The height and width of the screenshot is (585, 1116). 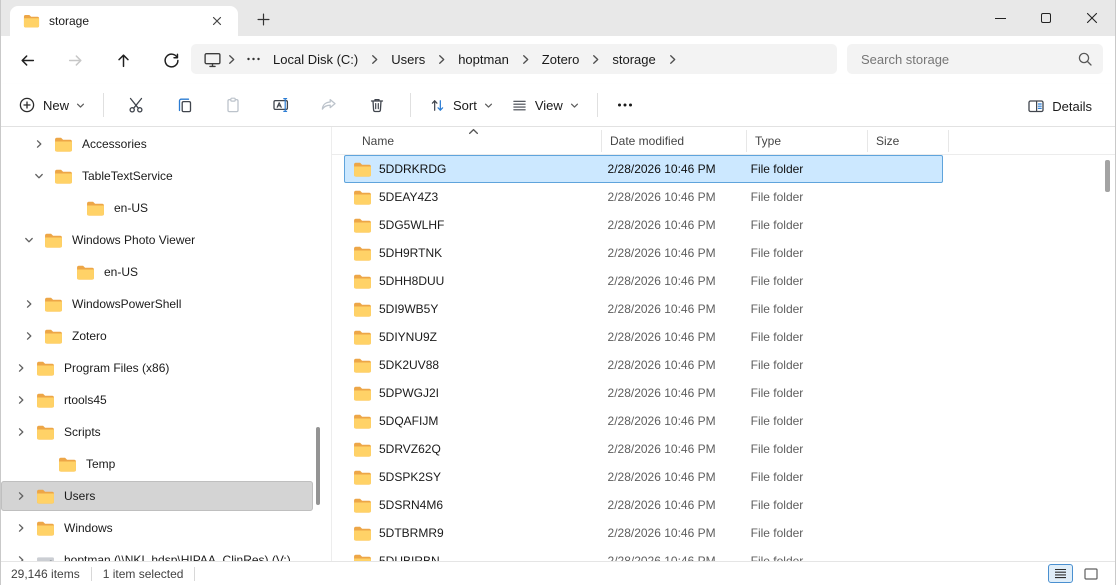 What do you see at coordinates (643, 197) in the screenshot?
I see `file-row: 5DEAY4Z3 2/28/2026 10:46 PM File folder` at bounding box center [643, 197].